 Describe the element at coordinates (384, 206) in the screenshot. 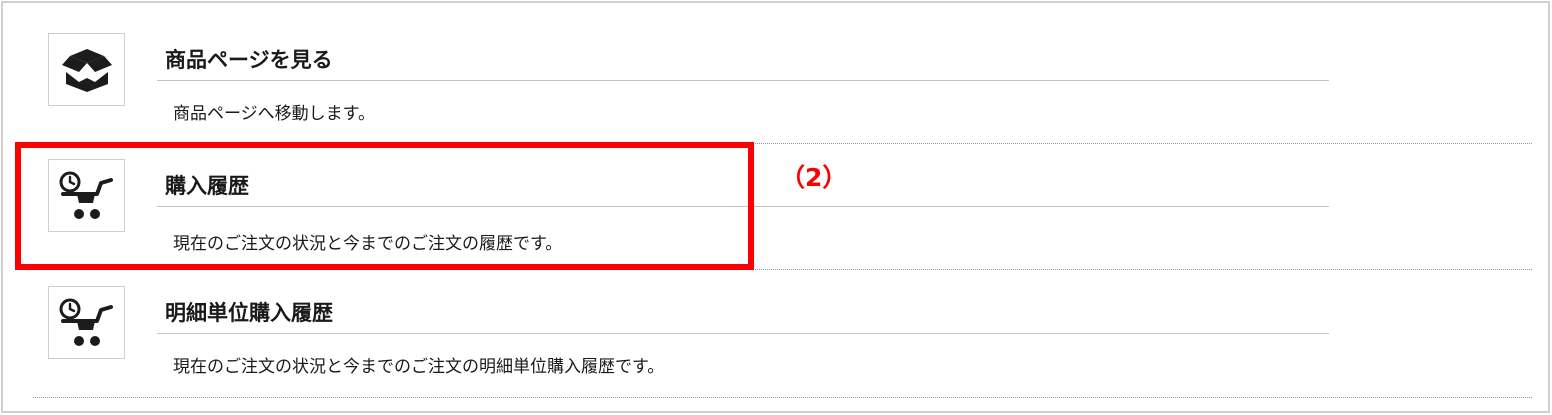

I see `highlight-box` at that location.